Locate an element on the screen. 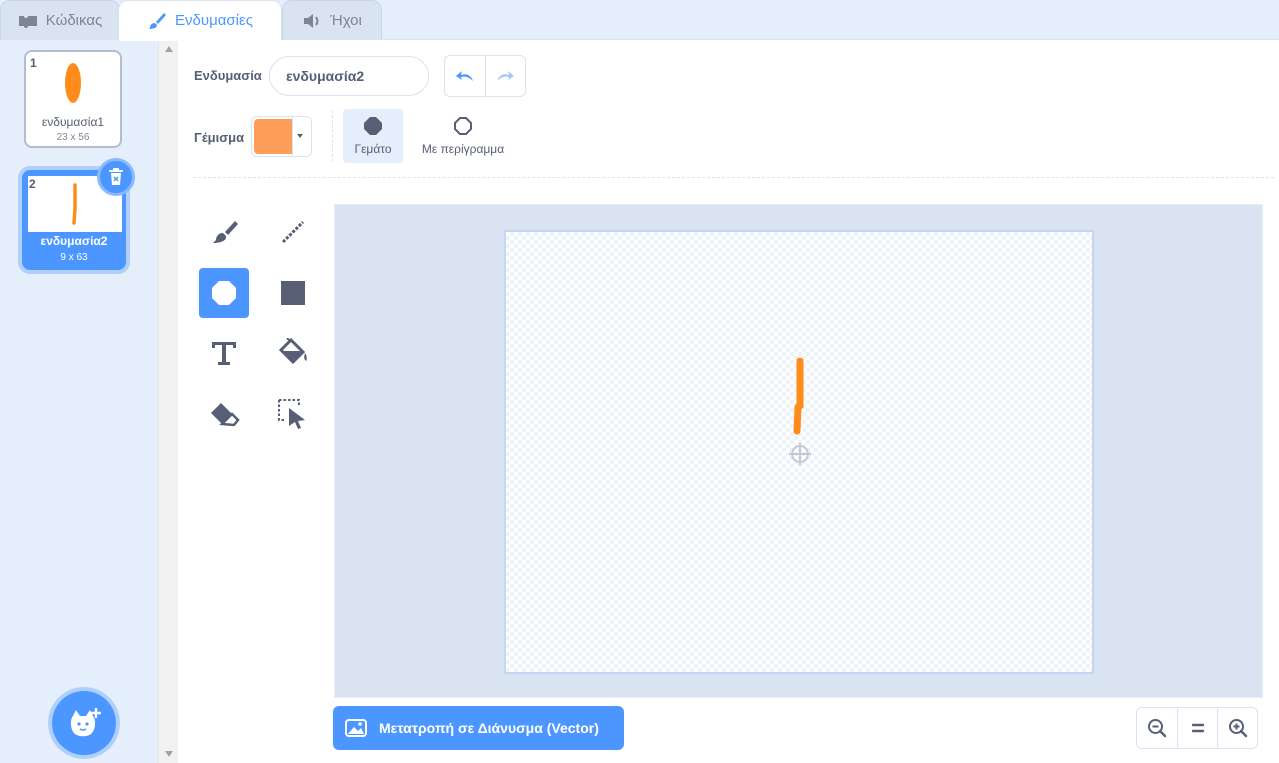 The height and width of the screenshot is (763, 1279). tab-code-label: Κώδικας is located at coordinates (74, 20).